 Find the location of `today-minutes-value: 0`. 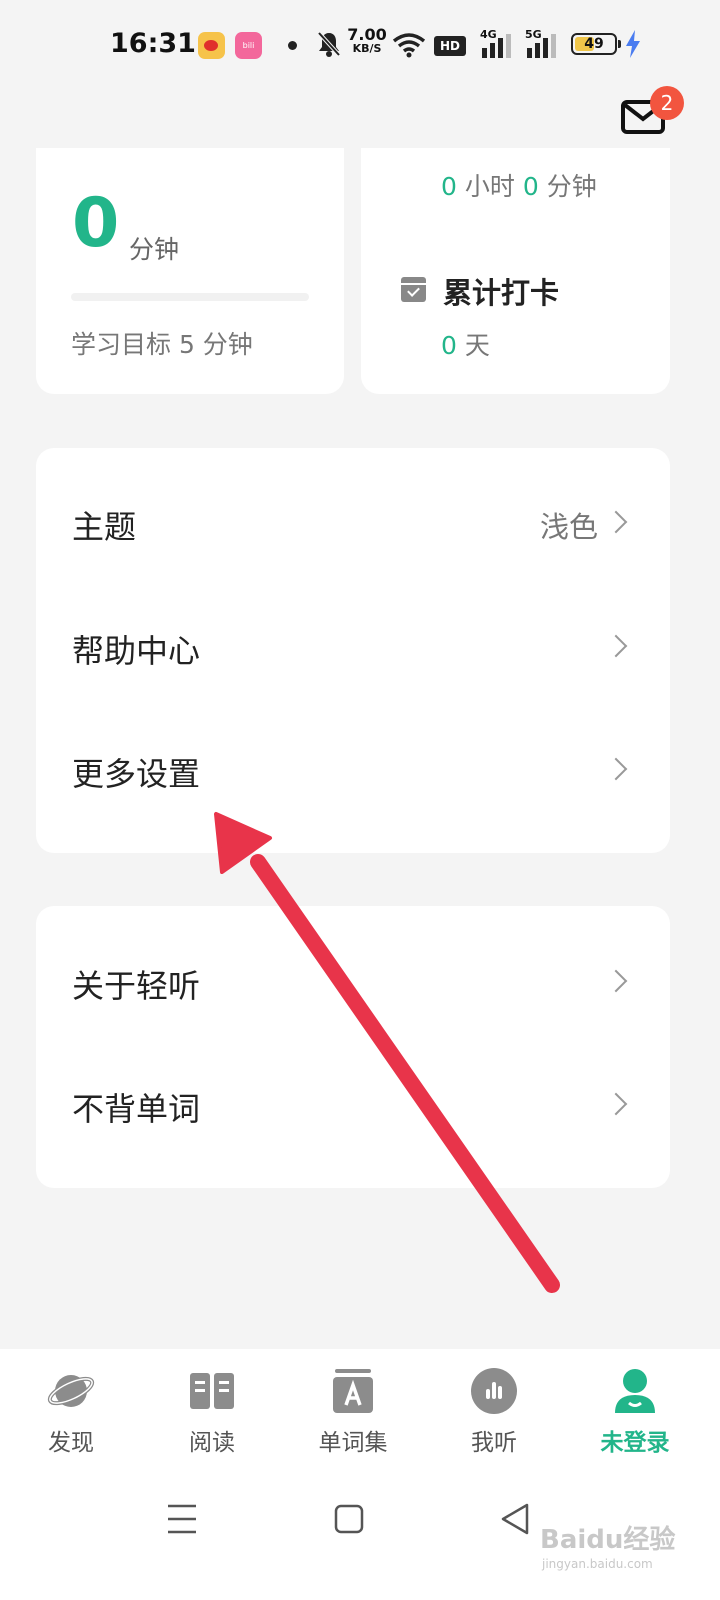

today-minutes-value: 0 is located at coordinates (96, 223).